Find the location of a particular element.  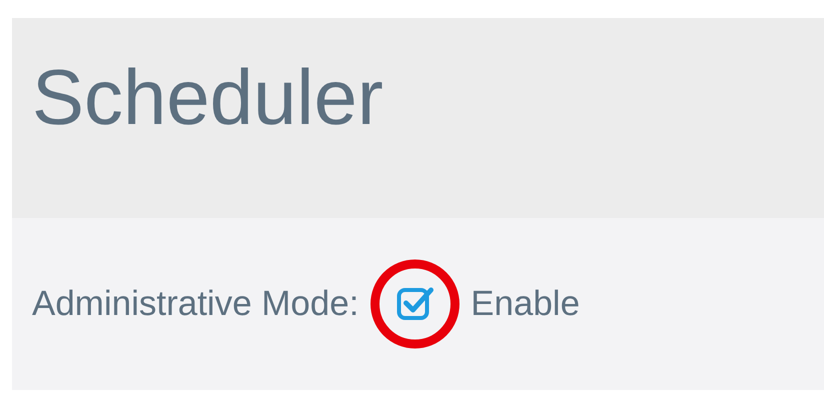

page-title: Scheduler is located at coordinates (208, 97).